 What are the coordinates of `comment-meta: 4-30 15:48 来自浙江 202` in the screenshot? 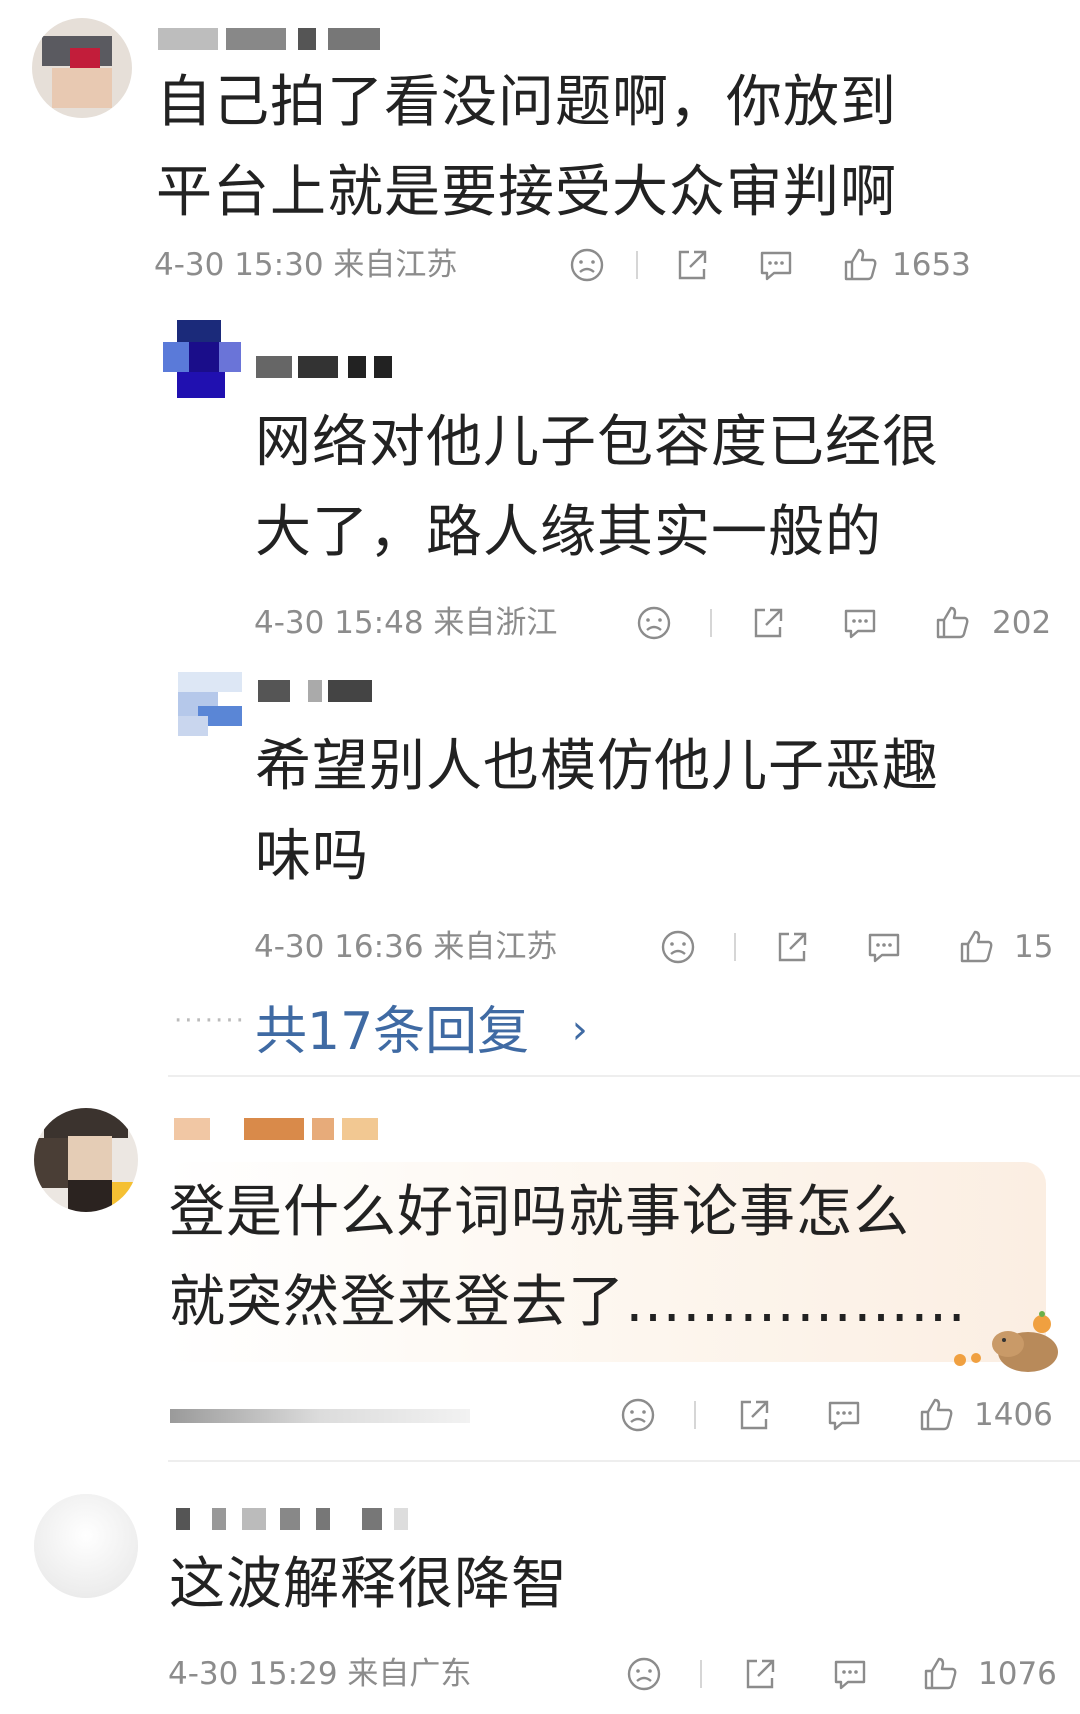 It's located at (667, 623).